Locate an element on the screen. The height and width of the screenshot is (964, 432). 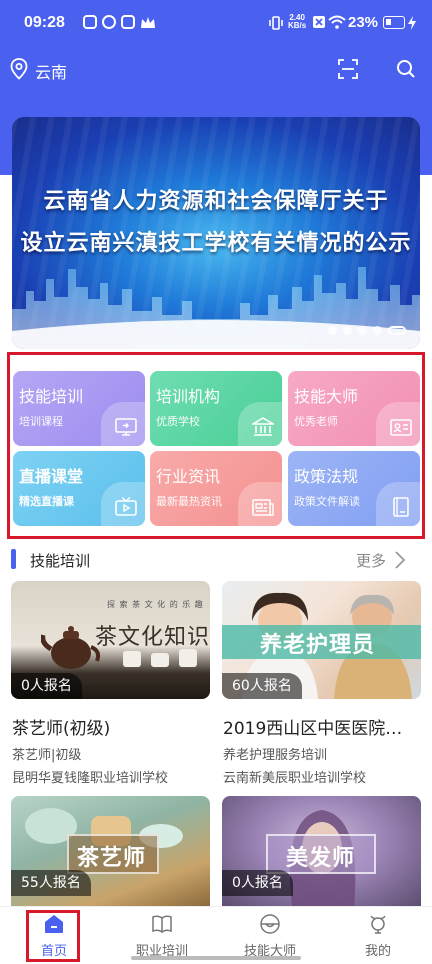
more-link: 更多 is located at coordinates (371, 560).